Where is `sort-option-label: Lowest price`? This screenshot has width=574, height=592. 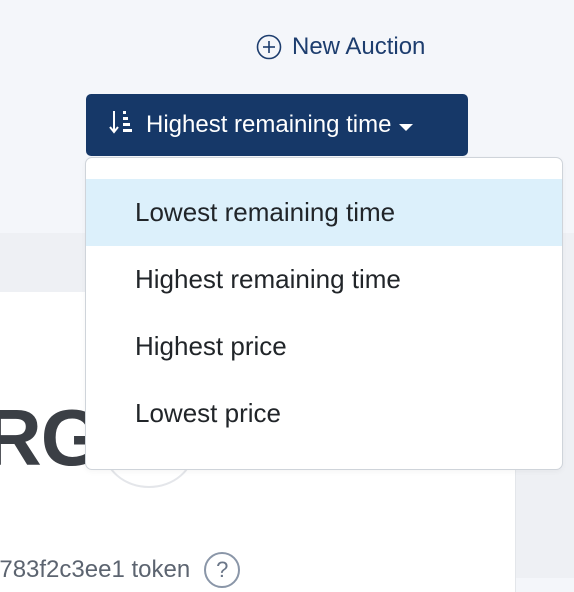
sort-option-label: Lowest price is located at coordinates (208, 413).